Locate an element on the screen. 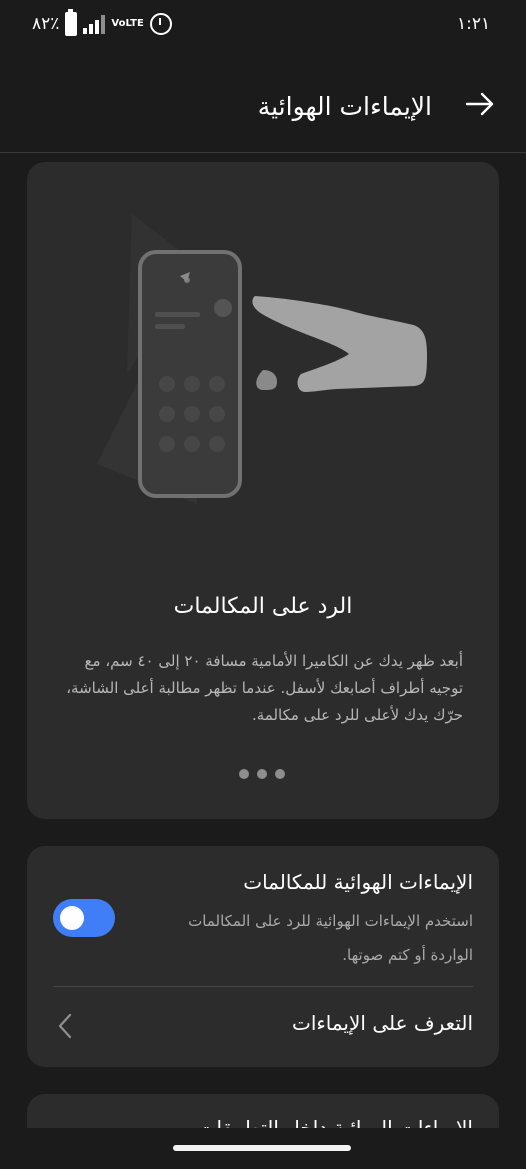 The height and width of the screenshot is (1169, 526). volte-icon: VoLTE is located at coordinates (127, 23).